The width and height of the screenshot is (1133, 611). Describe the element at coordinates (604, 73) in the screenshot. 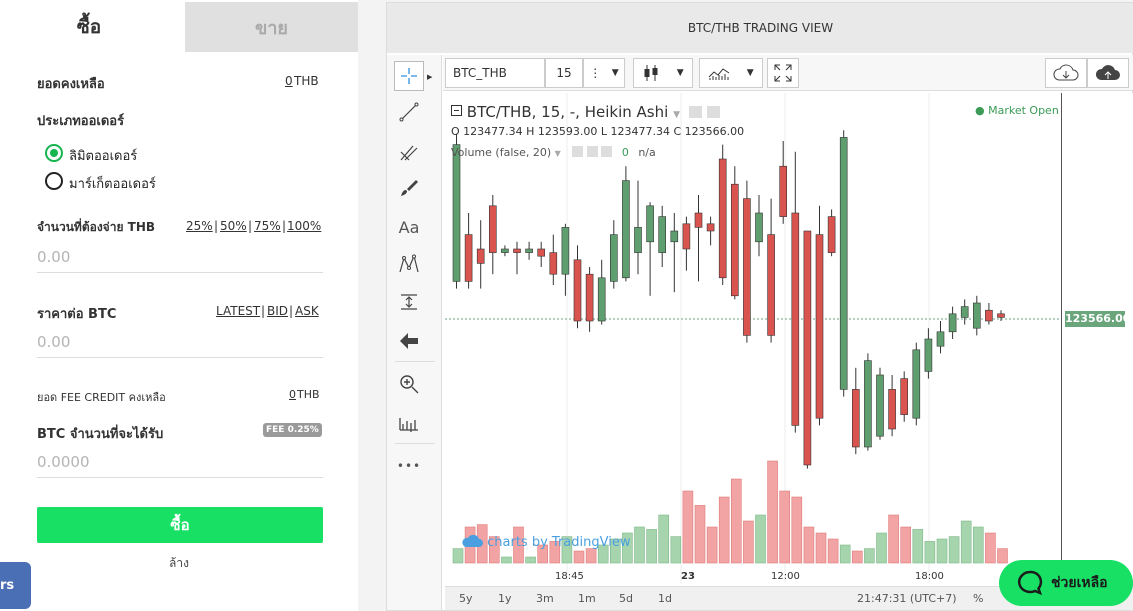

I see `interval-dropdown: ⋮ ▼` at that location.